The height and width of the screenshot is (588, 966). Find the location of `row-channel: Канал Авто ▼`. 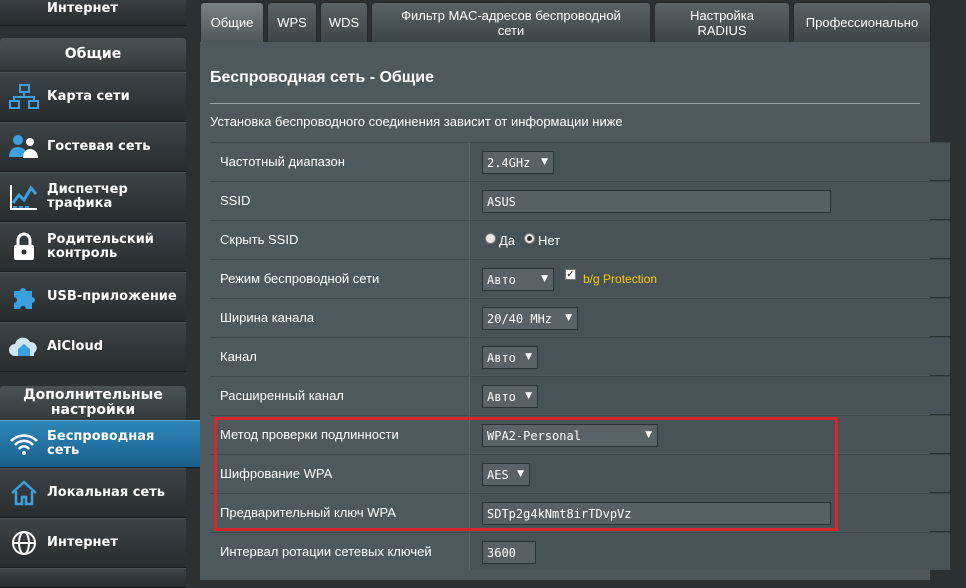

row-channel: Канал Авто ▼ is located at coordinates (580, 356).